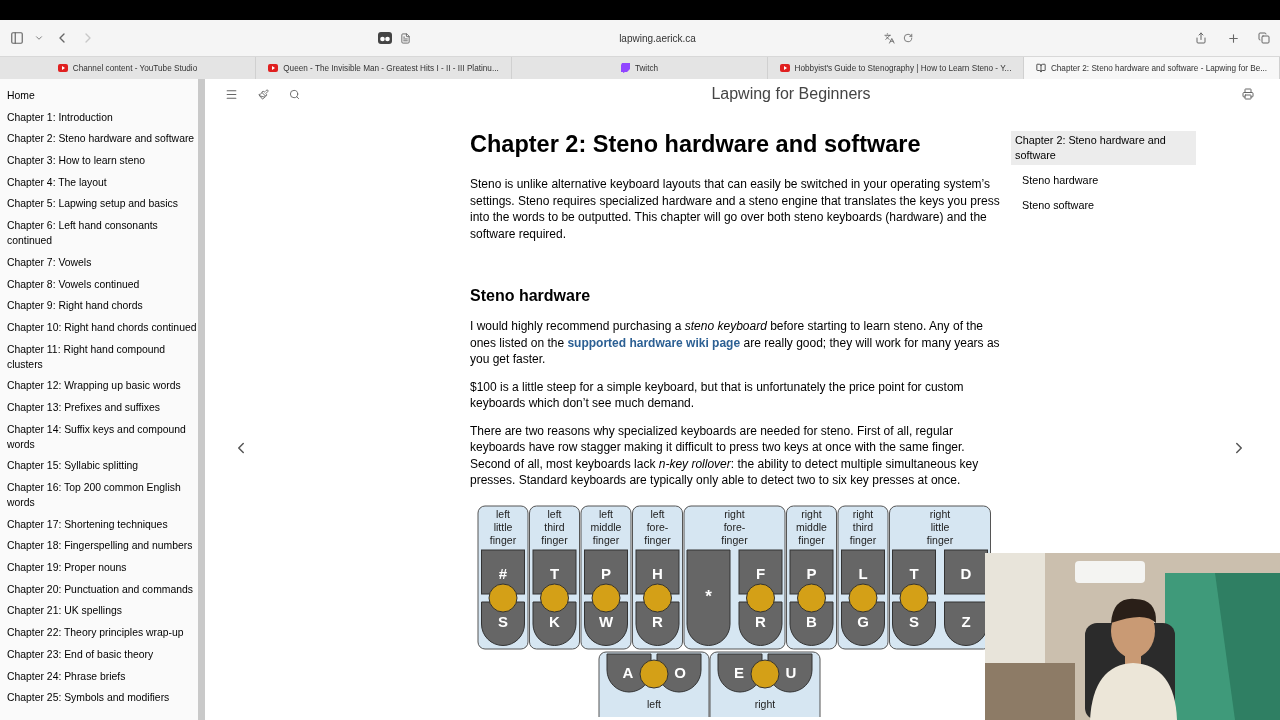 The width and height of the screenshot is (1280, 720). Describe the element at coordinates (87, 524) in the screenshot. I see `chapter-link: Chapter 17: Shortening techniques` at that location.